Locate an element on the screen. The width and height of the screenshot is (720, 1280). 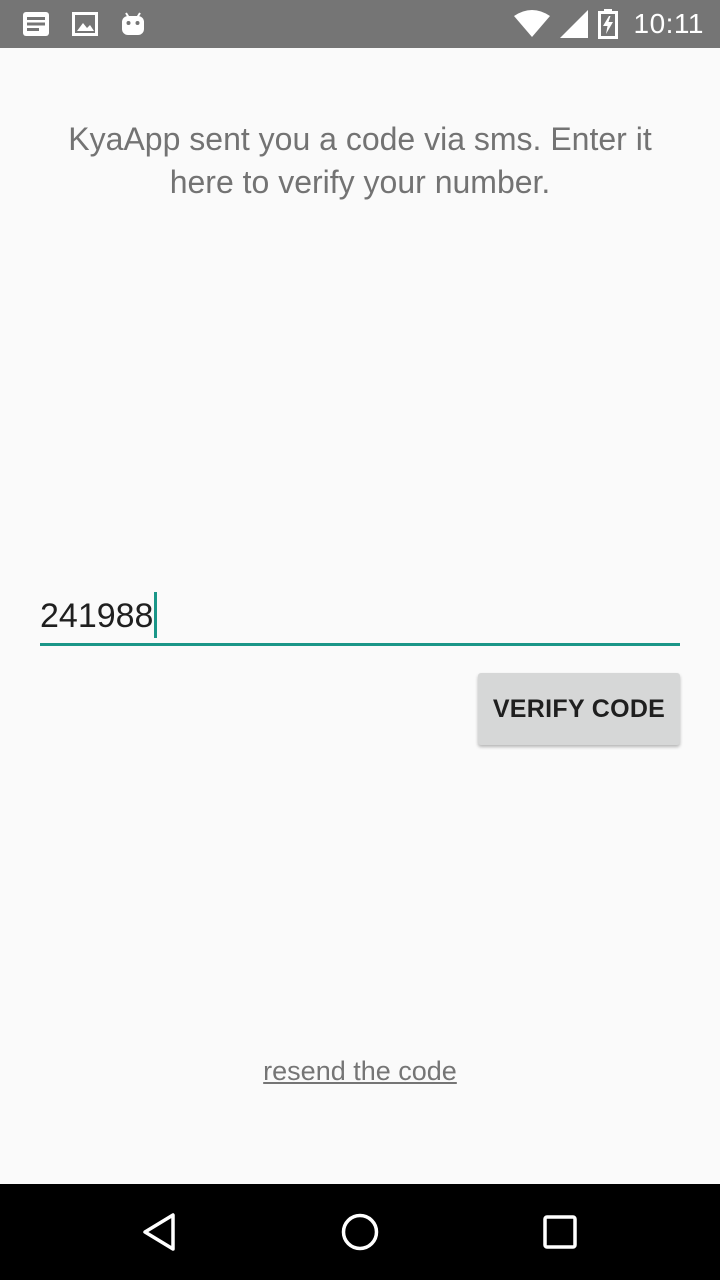
image-icon is located at coordinates (85, 24).